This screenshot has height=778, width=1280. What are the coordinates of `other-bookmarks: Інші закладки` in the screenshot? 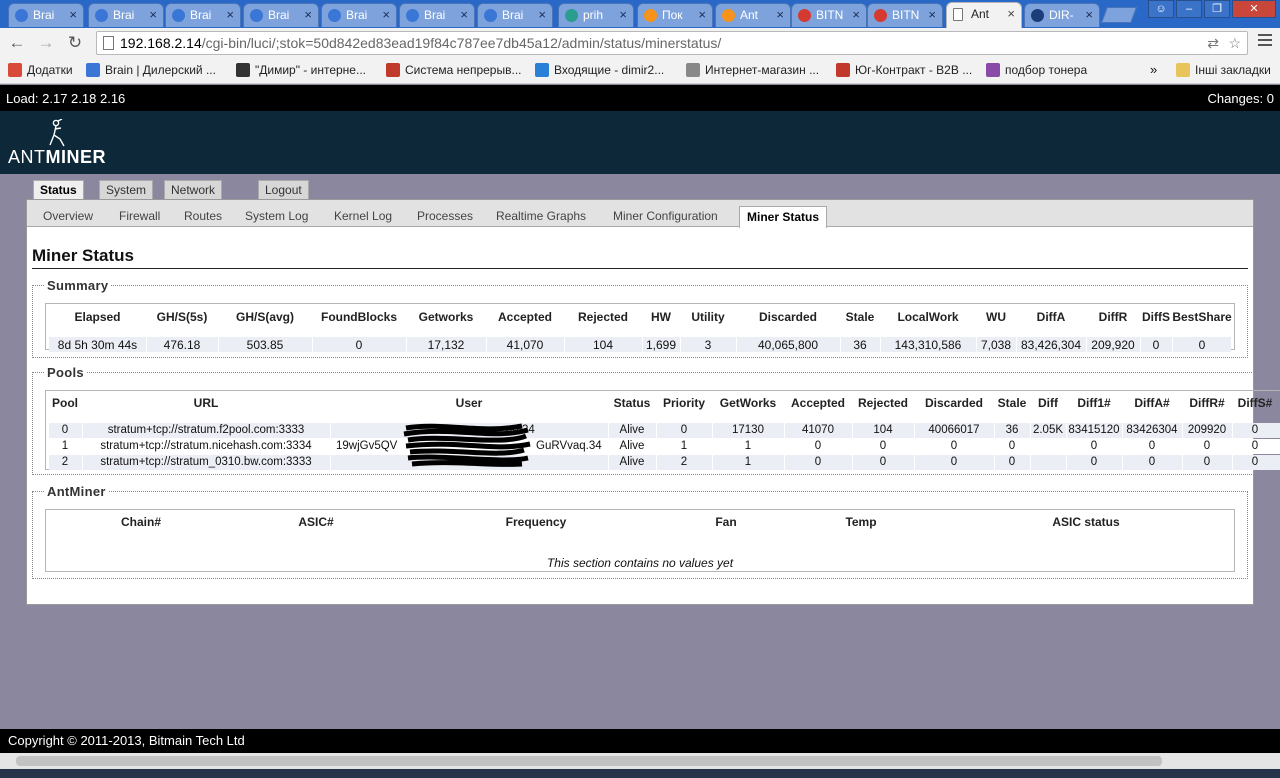 It's located at (1223, 70).